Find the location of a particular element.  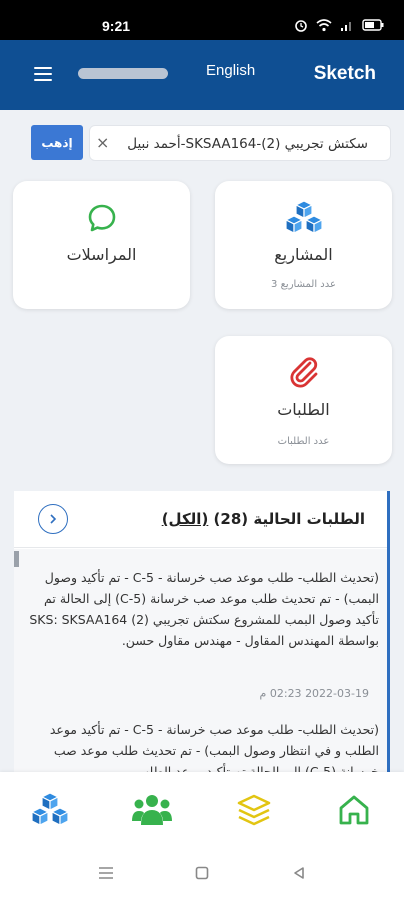

home-icon is located at coordinates (354, 810).